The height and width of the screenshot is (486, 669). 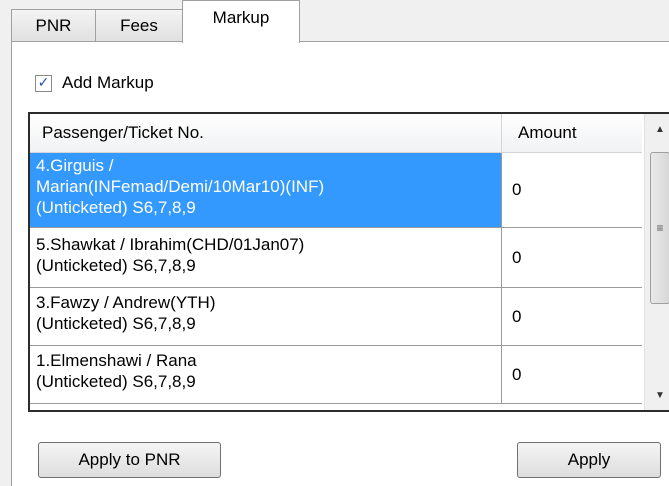 I want to click on tab-markup: Markup, so click(x=241, y=21).